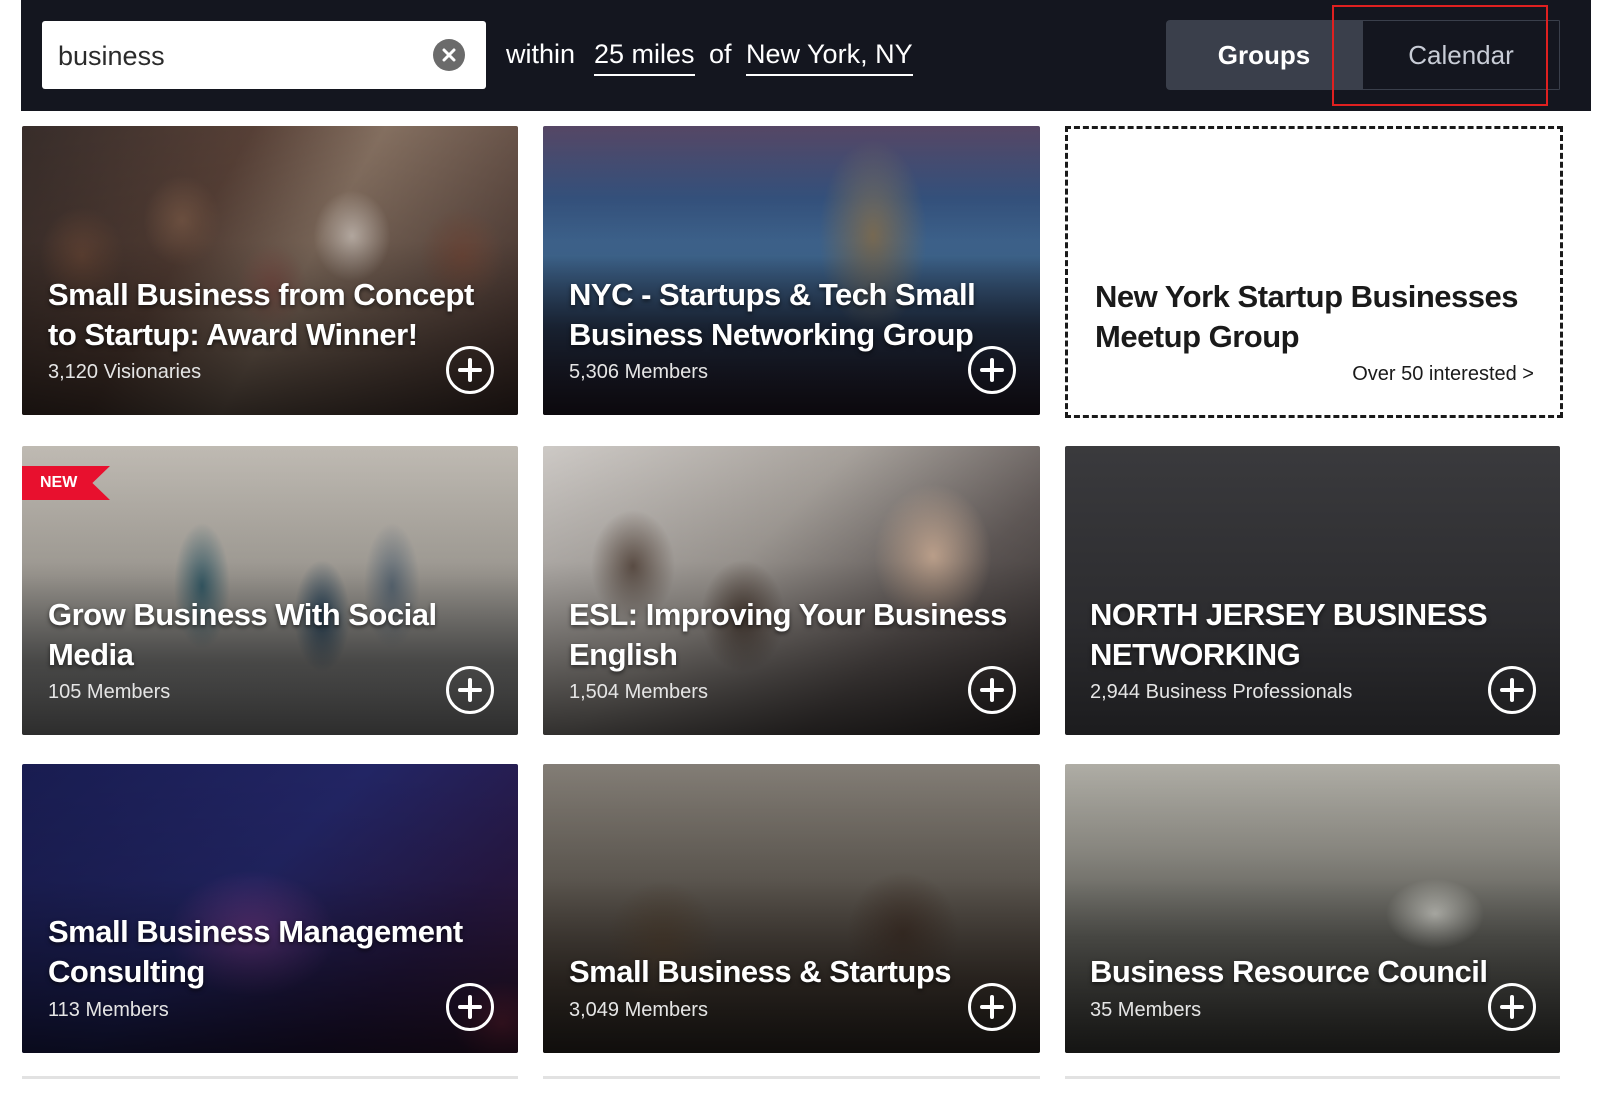  Describe the element at coordinates (238, 56) in the screenshot. I see `search-input` at that location.